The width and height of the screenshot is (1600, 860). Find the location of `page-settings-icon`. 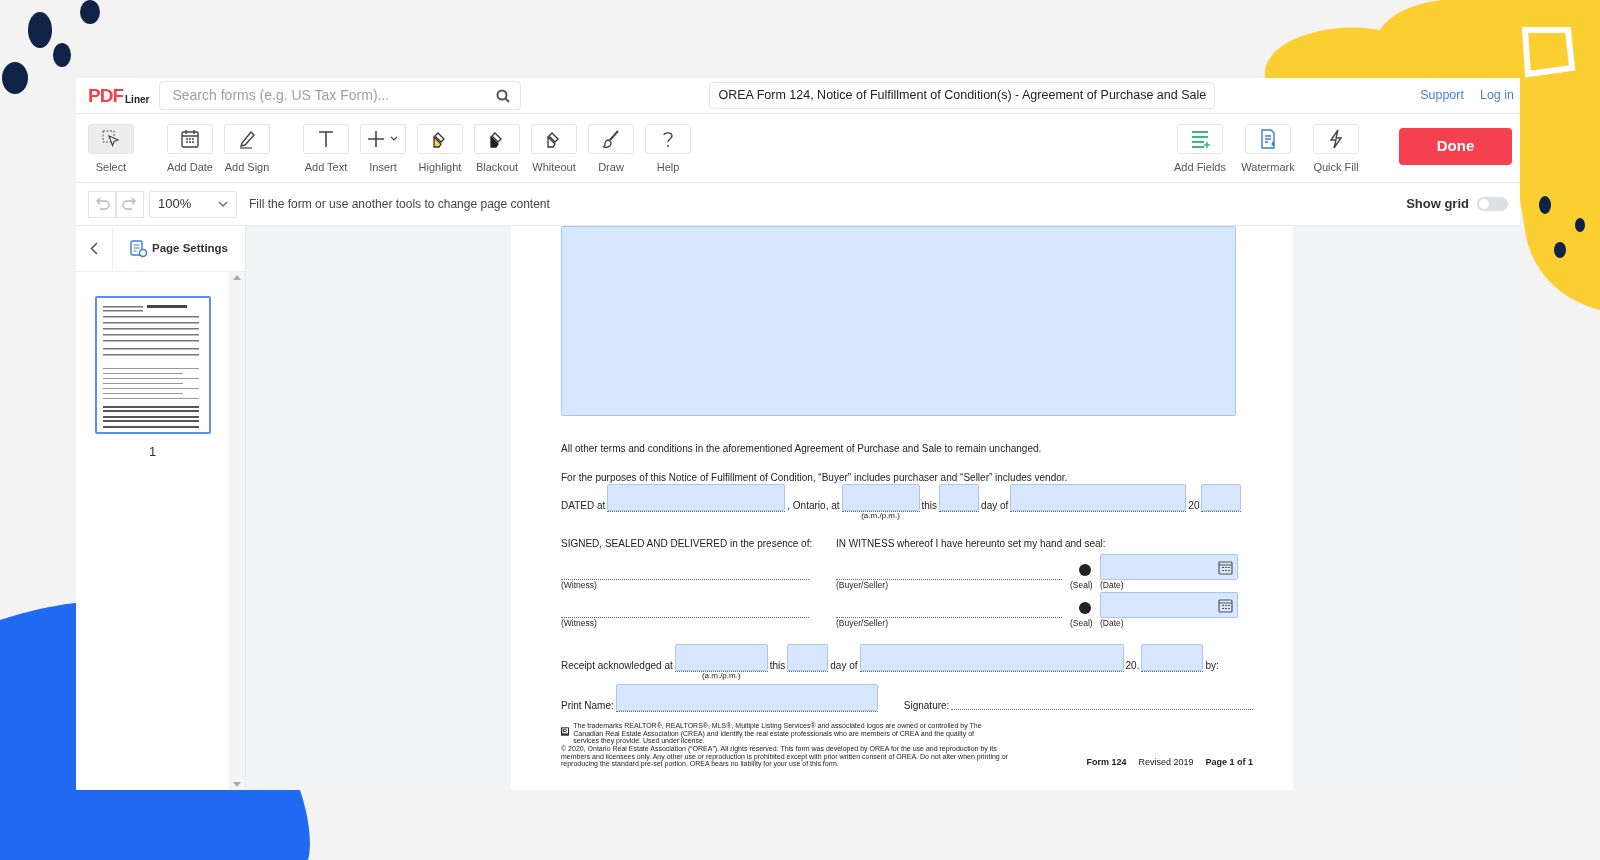

page-settings-icon is located at coordinates (138, 248).